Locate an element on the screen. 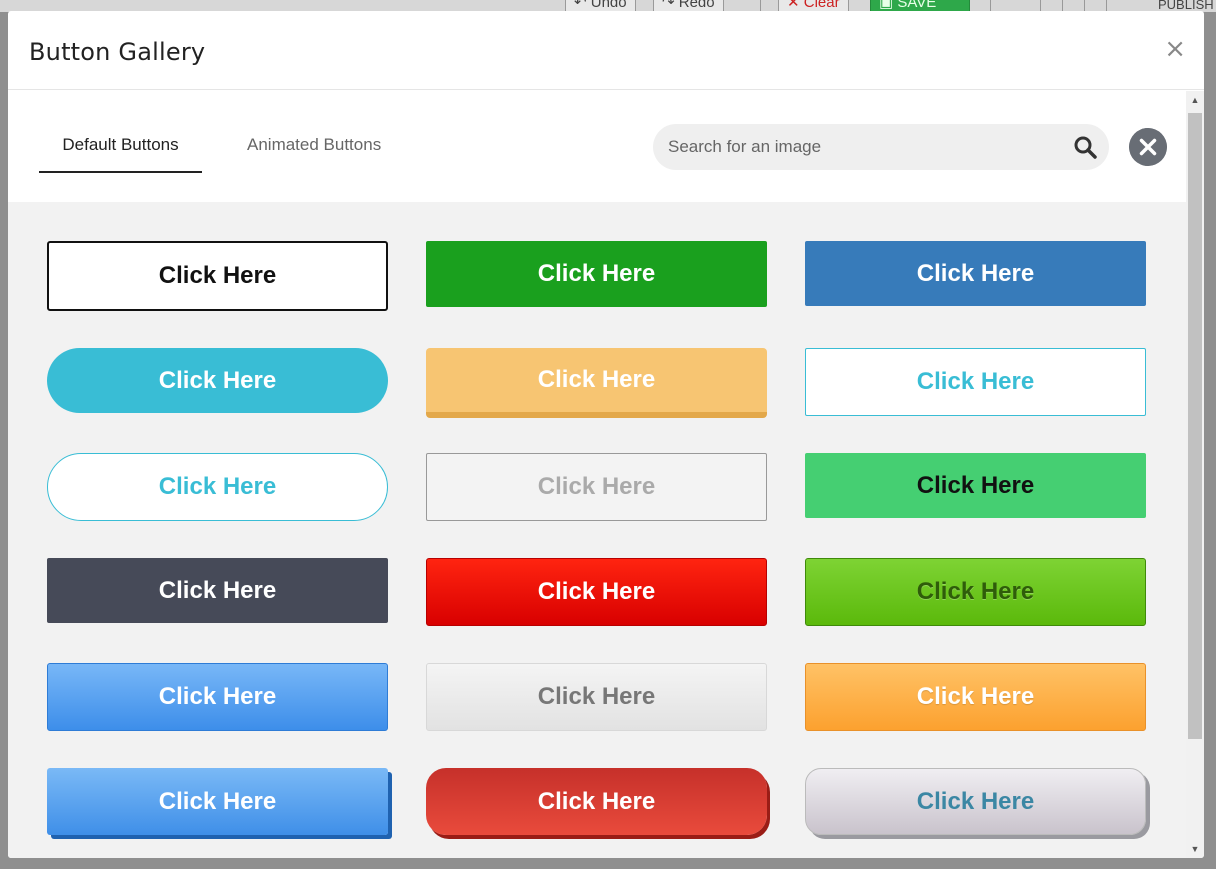  gallery-button-silver-gradient: Click Here is located at coordinates (596, 697).